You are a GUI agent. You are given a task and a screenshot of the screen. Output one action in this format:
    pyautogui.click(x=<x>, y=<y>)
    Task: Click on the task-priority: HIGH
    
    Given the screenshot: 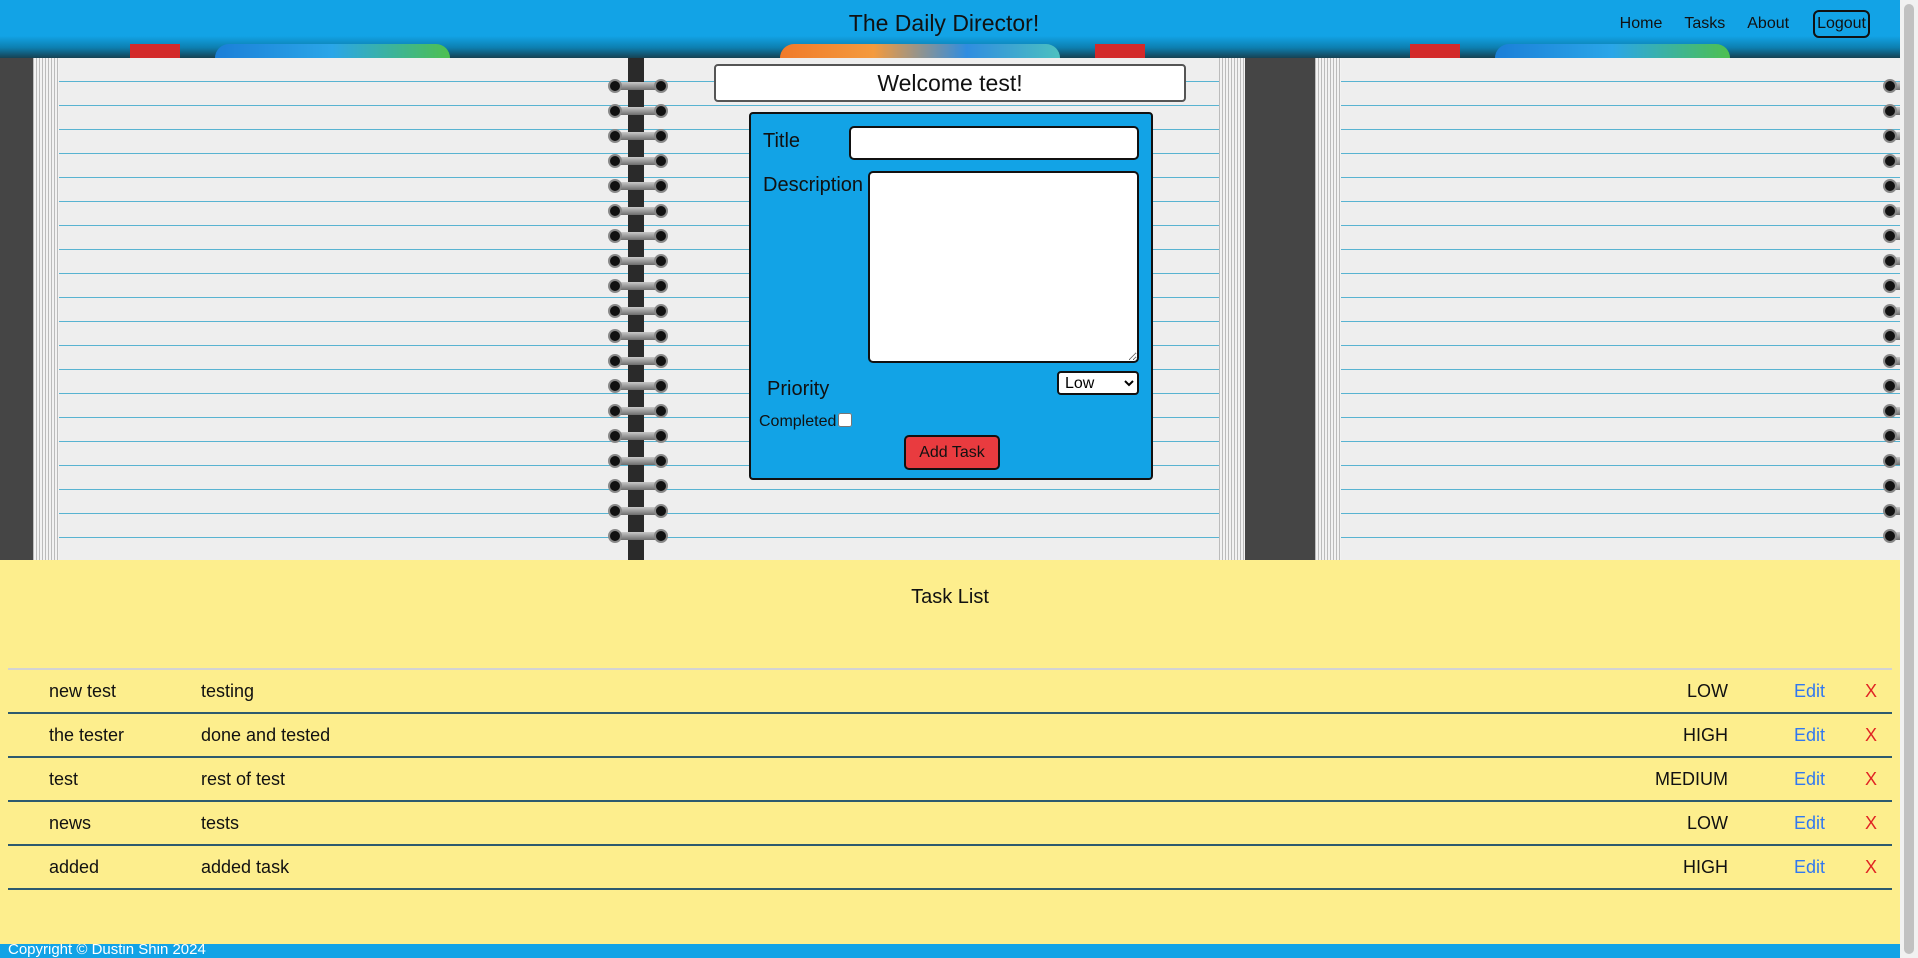 What is the action you would take?
    pyautogui.click(x=1705, y=867)
    